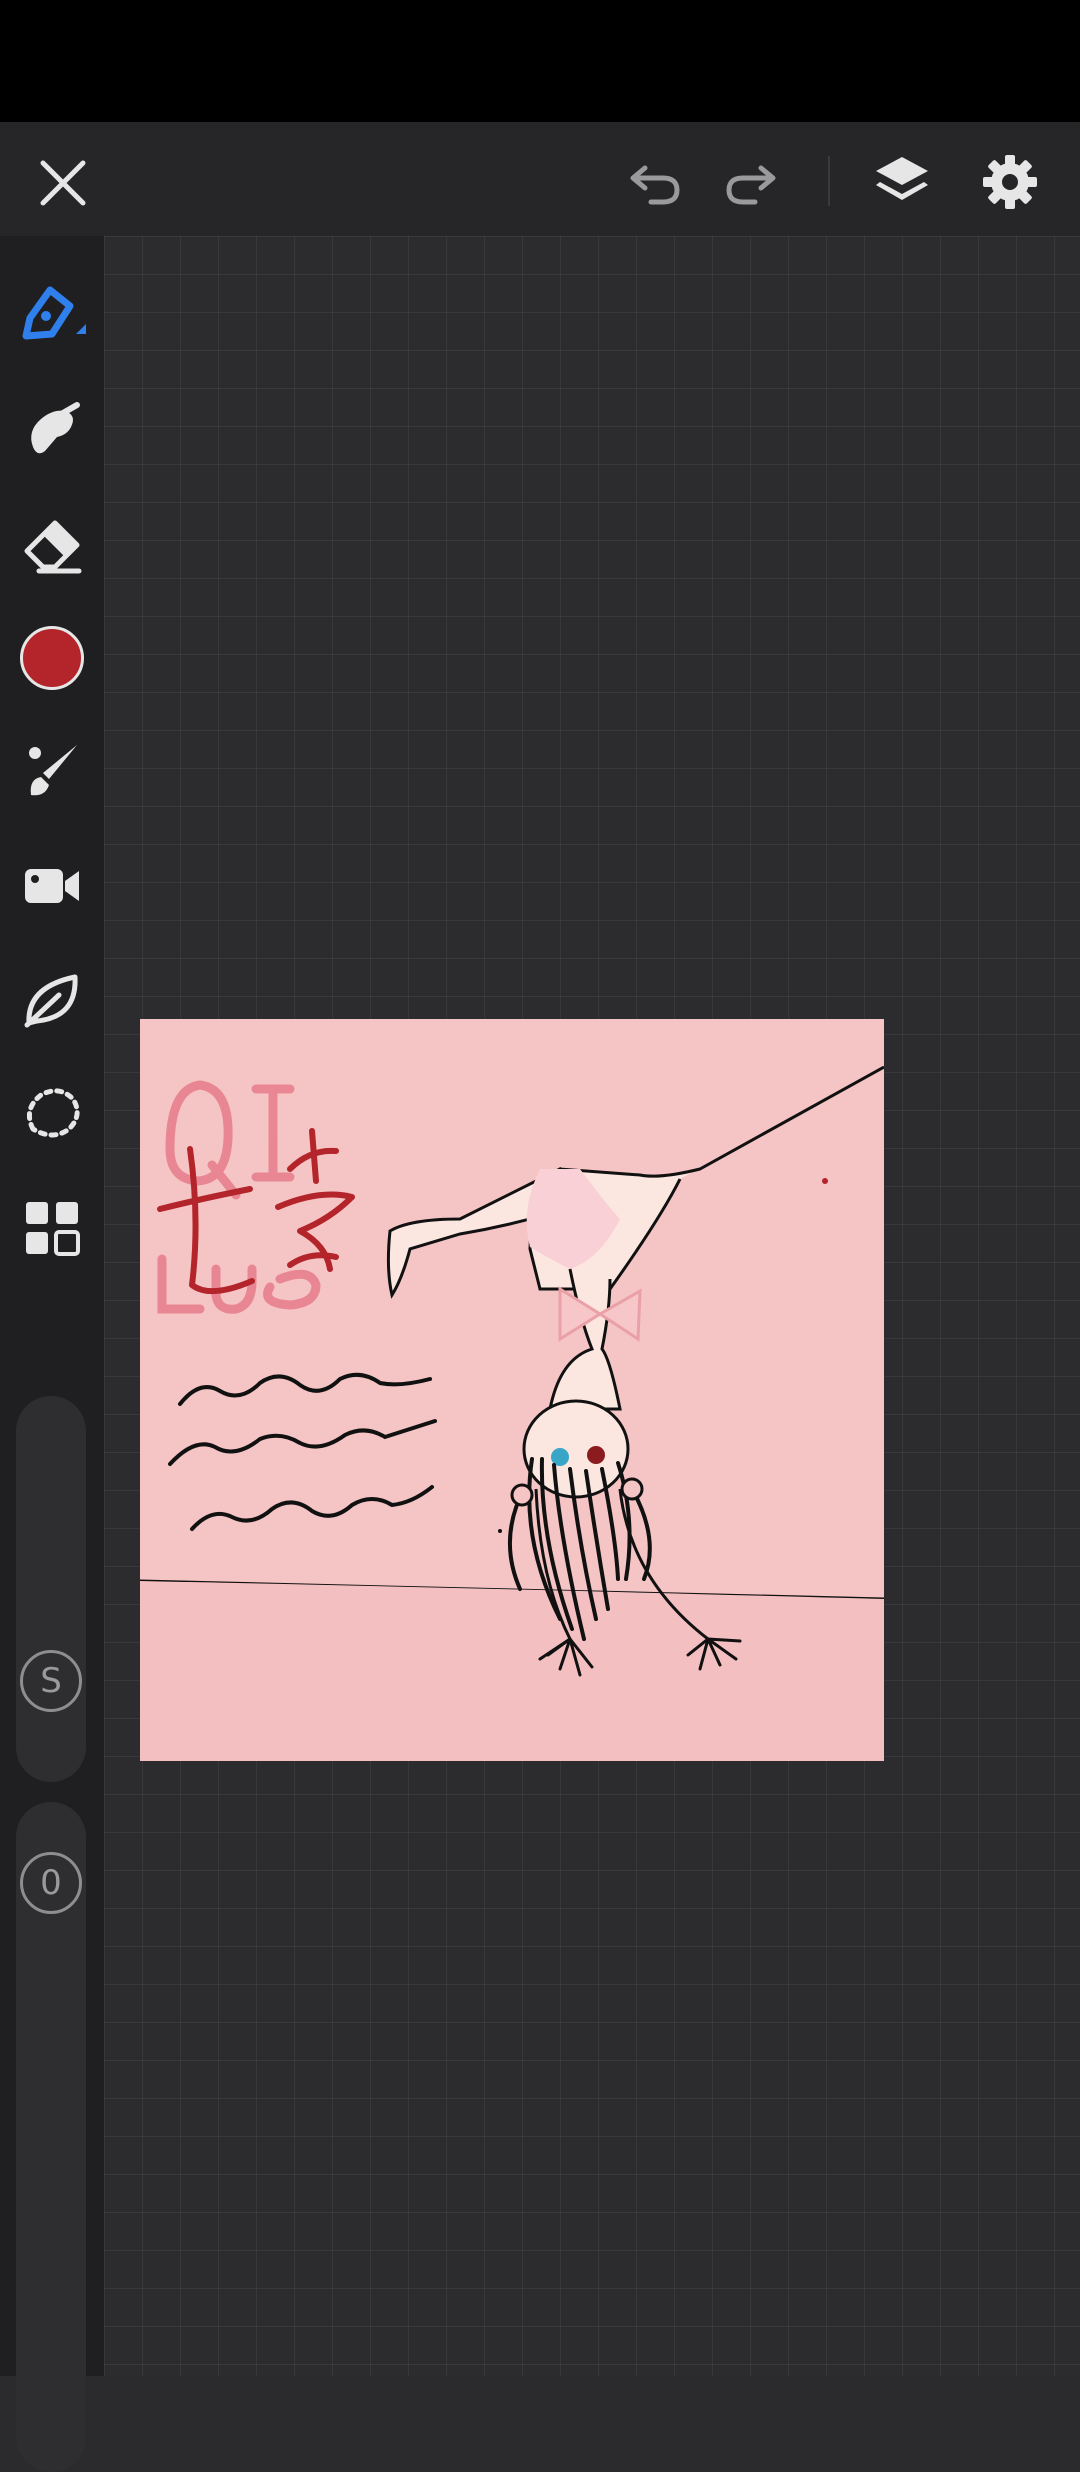  I want to click on redo-button, so click(751, 183).